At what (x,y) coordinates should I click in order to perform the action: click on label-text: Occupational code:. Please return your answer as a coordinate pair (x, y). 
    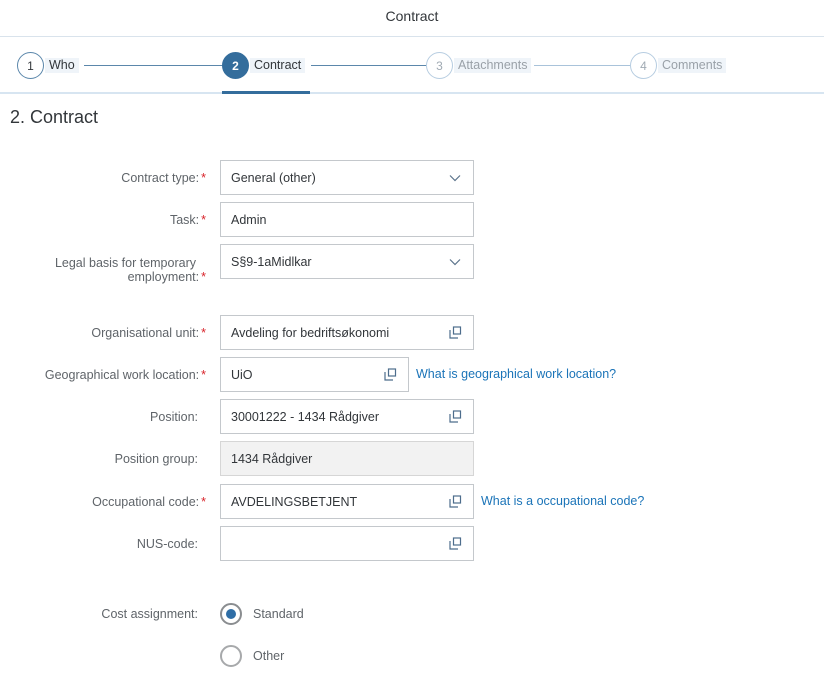
    Looking at the image, I should click on (146, 502).